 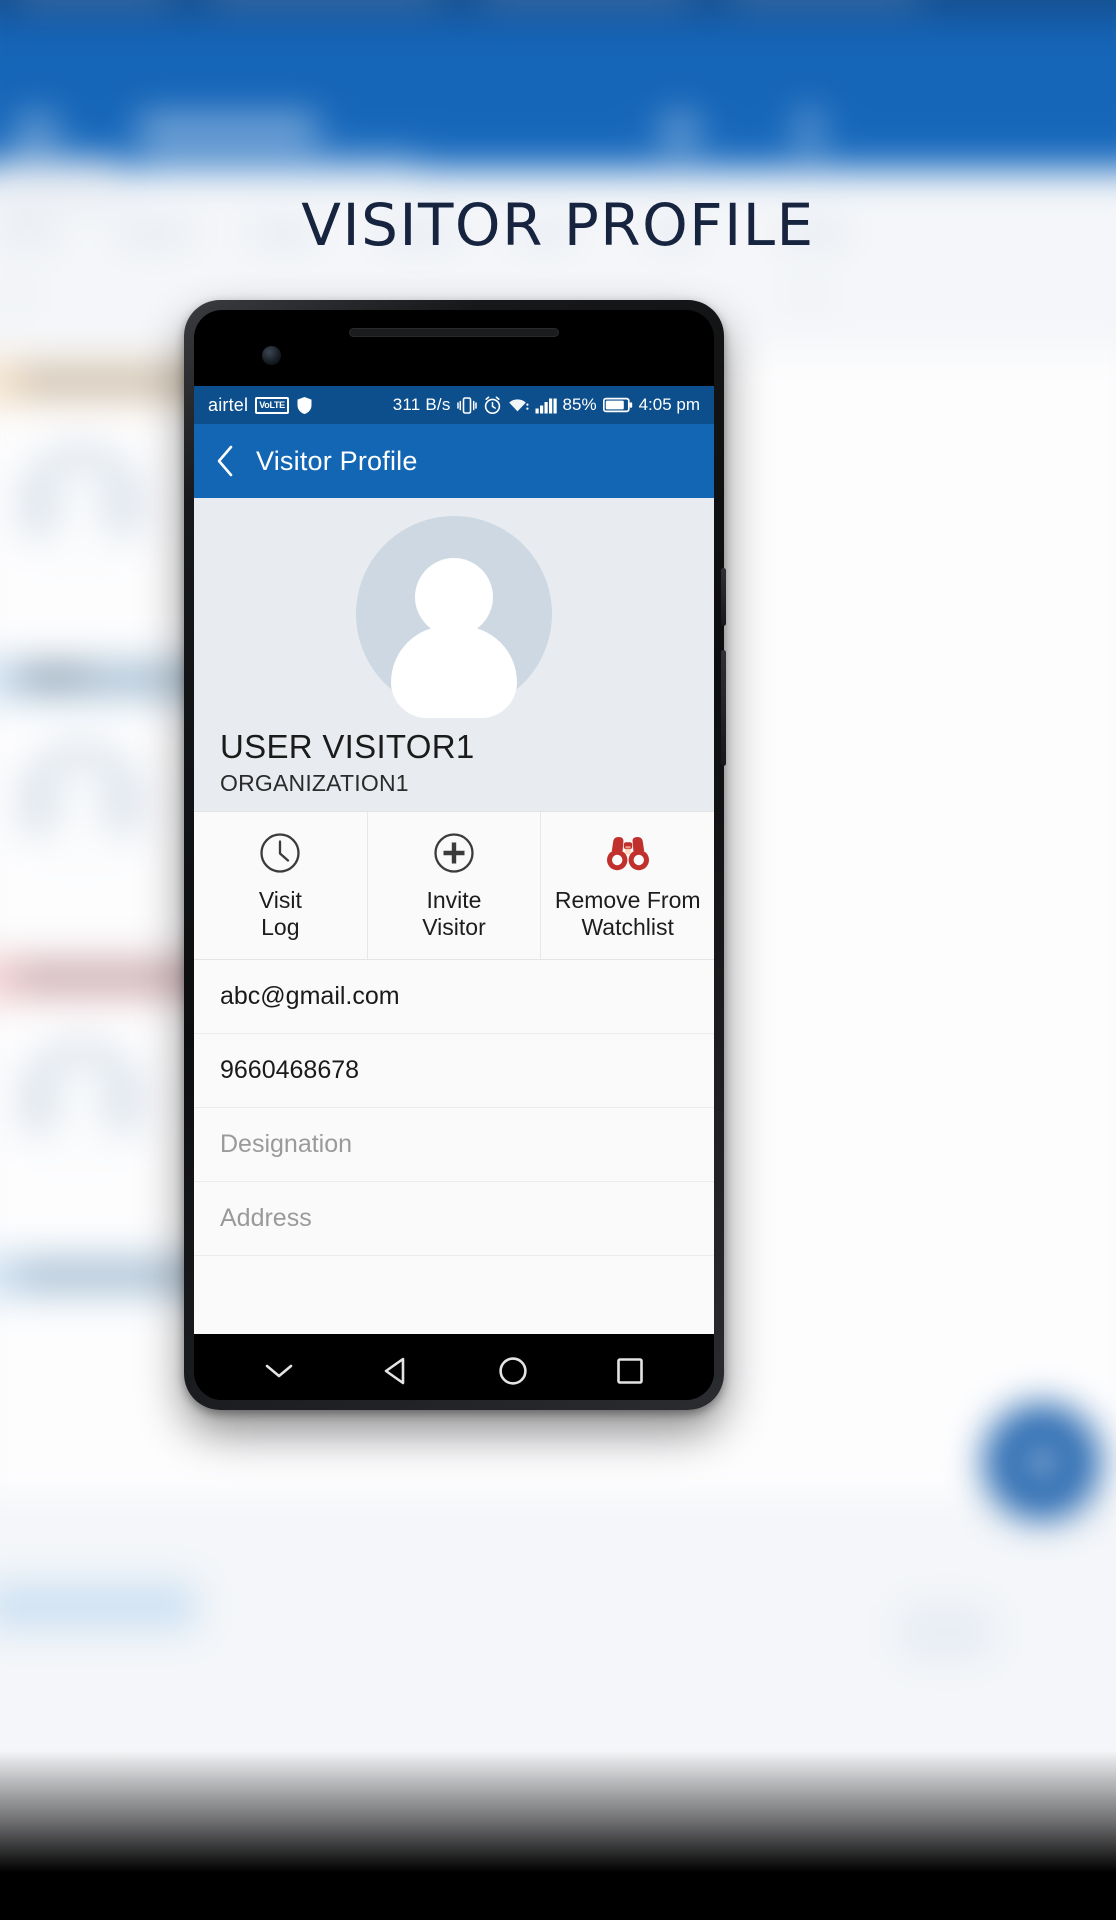 What do you see at coordinates (304, 405) in the screenshot?
I see `shield-icon` at bounding box center [304, 405].